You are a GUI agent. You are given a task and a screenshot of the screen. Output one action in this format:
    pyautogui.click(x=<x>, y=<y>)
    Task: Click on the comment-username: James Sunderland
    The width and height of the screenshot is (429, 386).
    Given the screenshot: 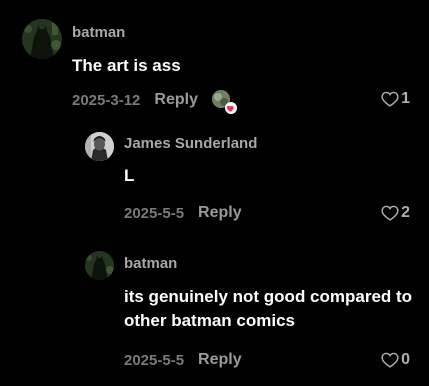 What is the action you would take?
    pyautogui.click(x=190, y=143)
    